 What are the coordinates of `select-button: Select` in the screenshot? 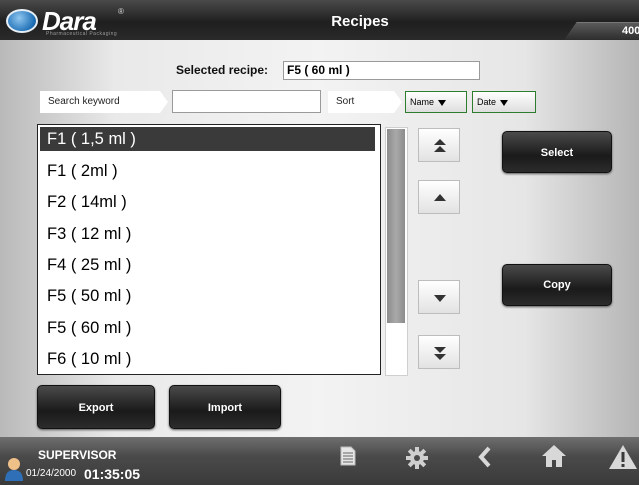 It's located at (557, 152).